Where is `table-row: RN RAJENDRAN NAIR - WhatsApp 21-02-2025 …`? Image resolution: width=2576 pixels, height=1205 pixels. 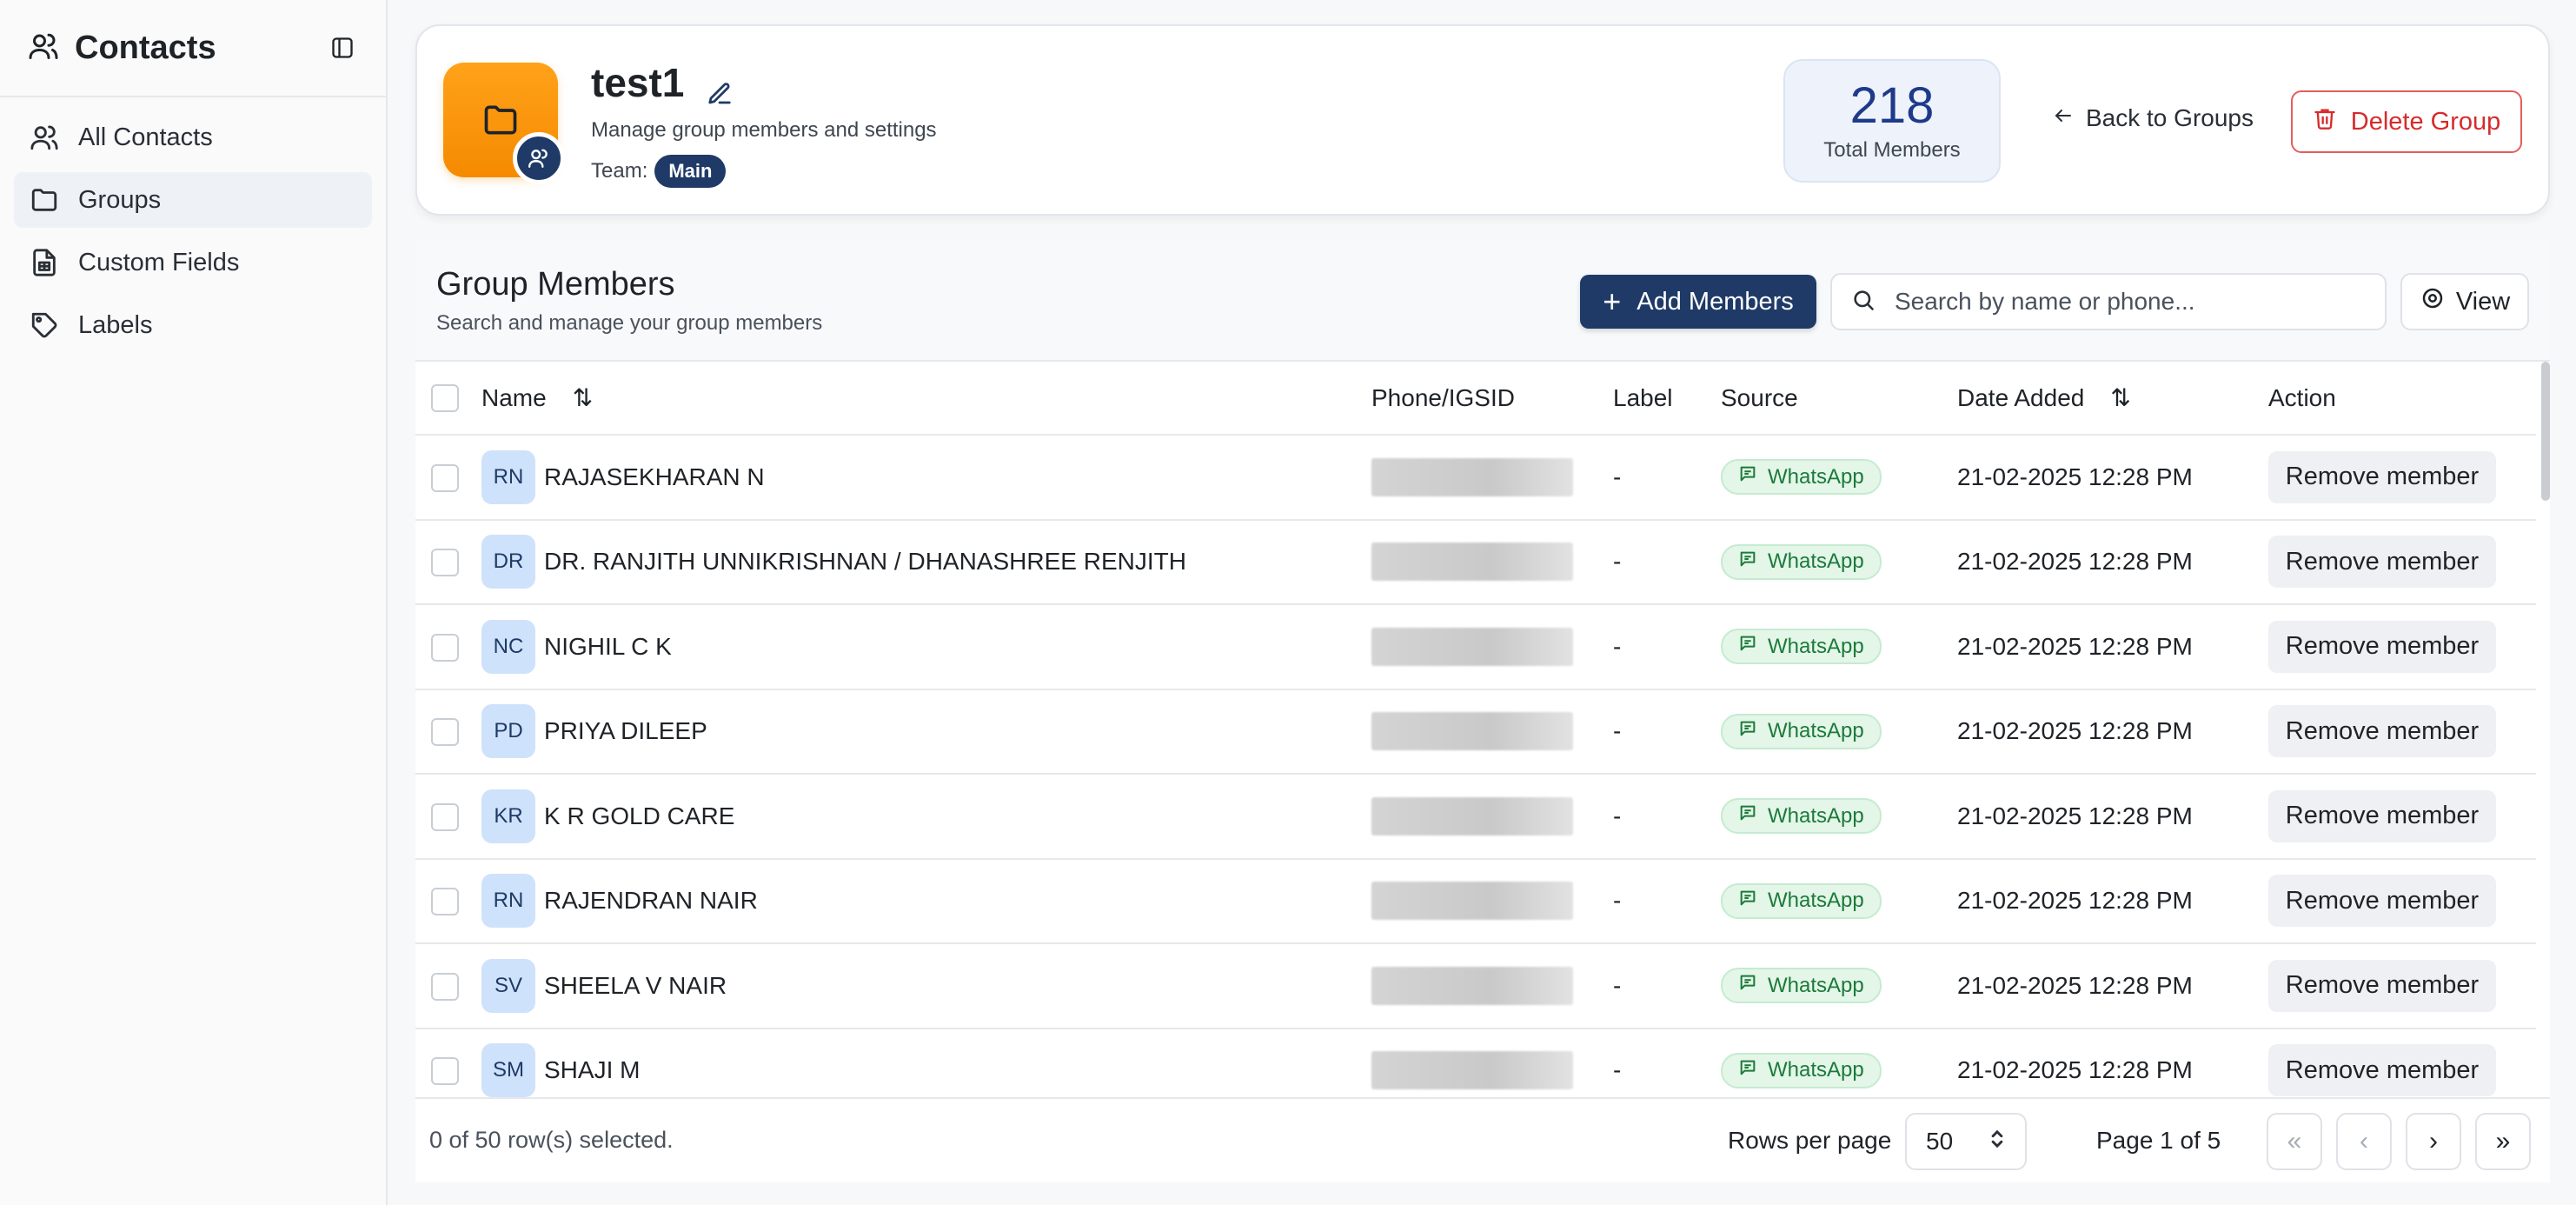 table-row: RN RAJENDRAN NAIR - WhatsApp 21-02-2025 … is located at coordinates (1475, 901).